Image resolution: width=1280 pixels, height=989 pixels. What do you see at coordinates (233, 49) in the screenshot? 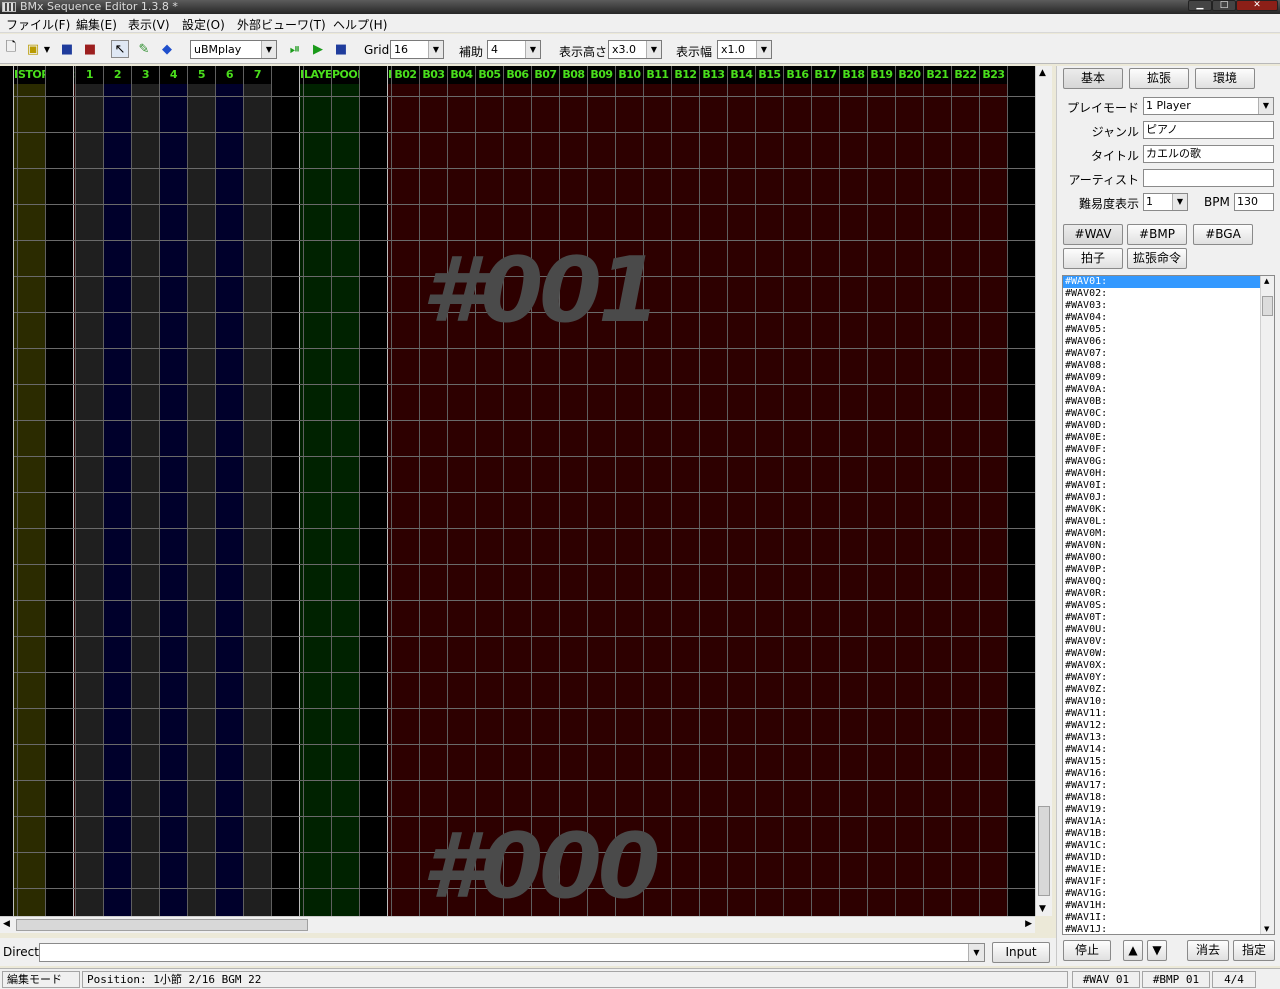
I see `player-select: uBMplay ▼` at bounding box center [233, 49].